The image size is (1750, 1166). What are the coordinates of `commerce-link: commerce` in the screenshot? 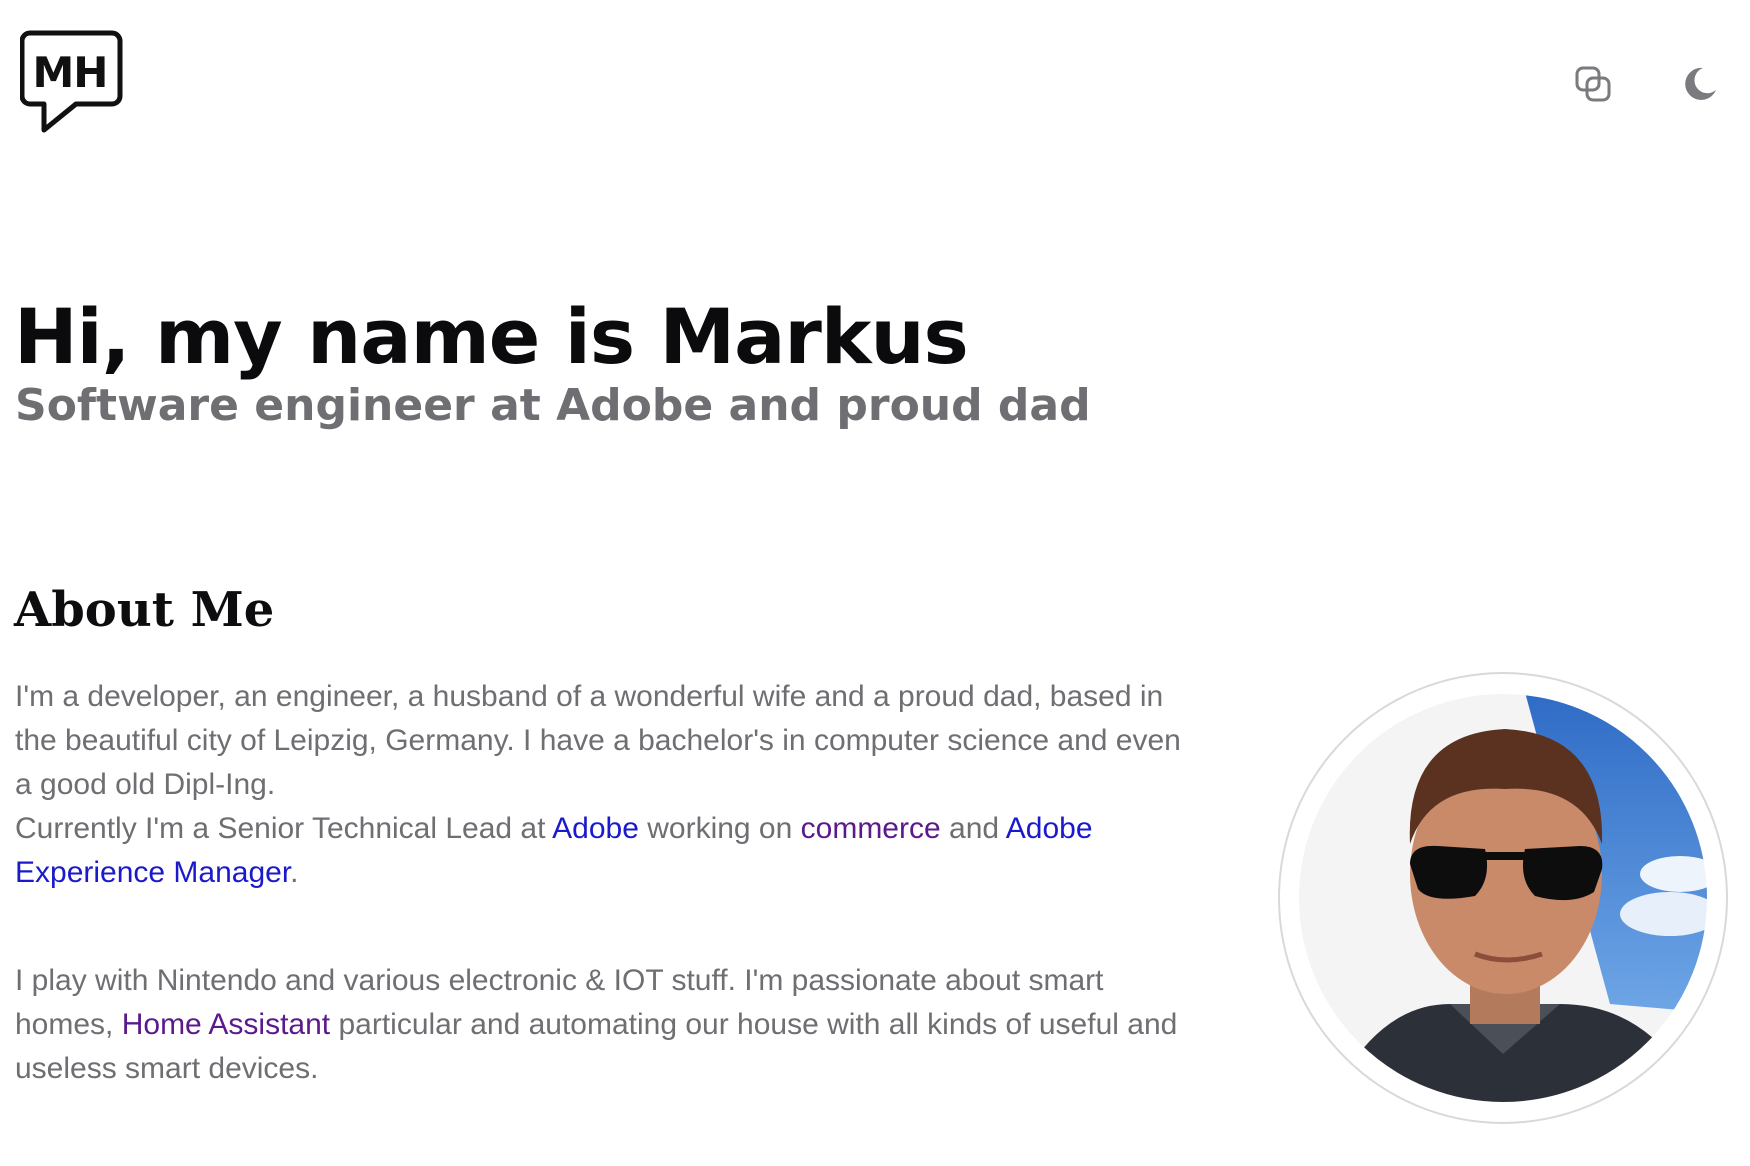 It's located at (871, 828).